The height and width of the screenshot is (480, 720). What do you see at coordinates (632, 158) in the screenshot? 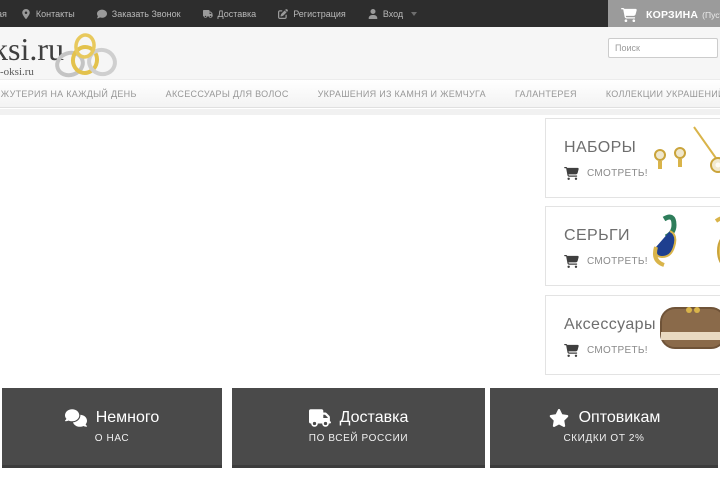
I see `sidebar-card-sets: НАБОРЫ СМОТРЕТЬ!` at bounding box center [632, 158].